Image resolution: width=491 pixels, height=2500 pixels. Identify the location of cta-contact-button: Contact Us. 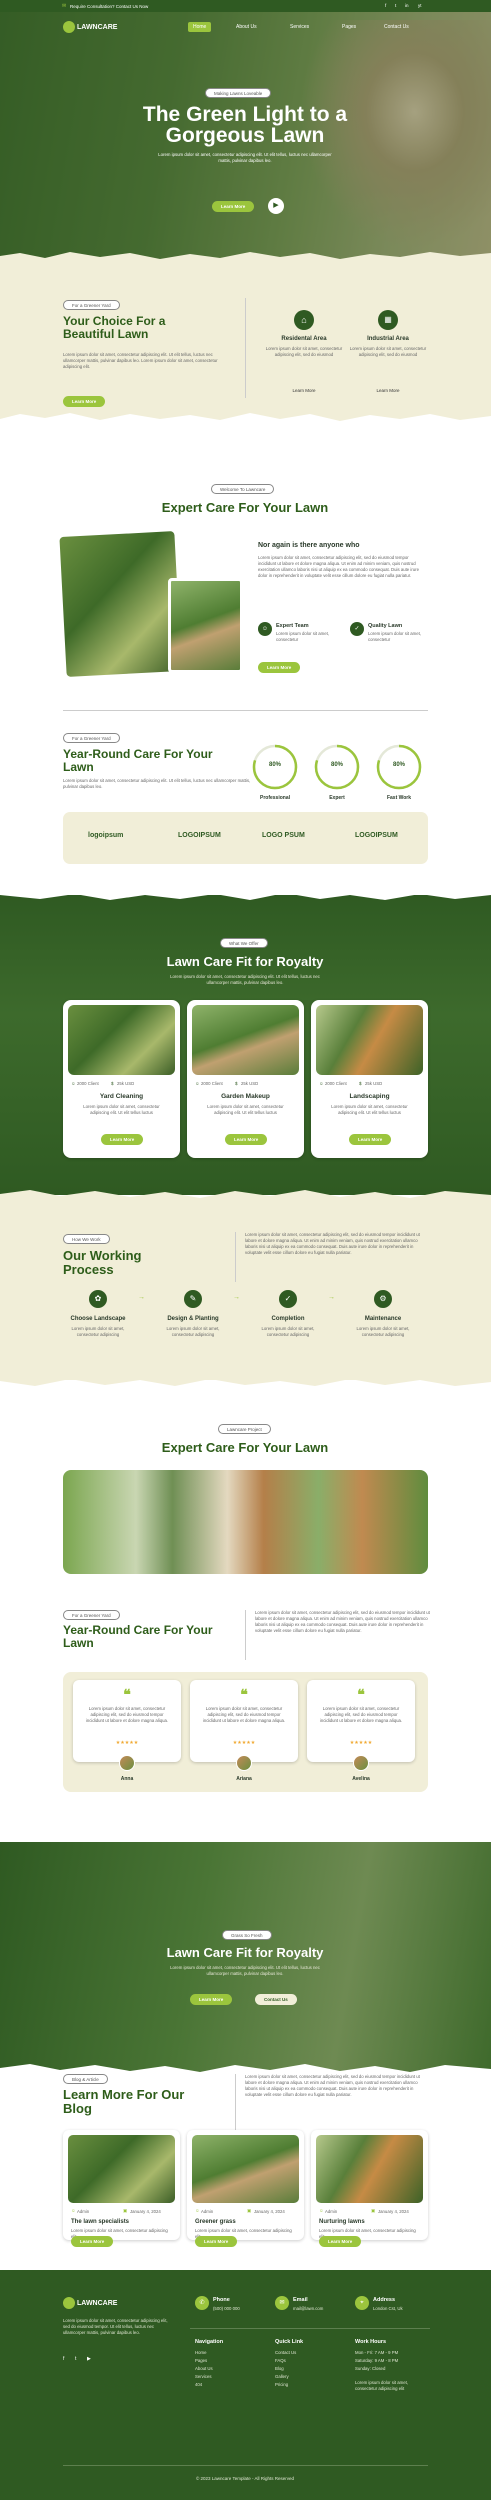
(276, 1999).